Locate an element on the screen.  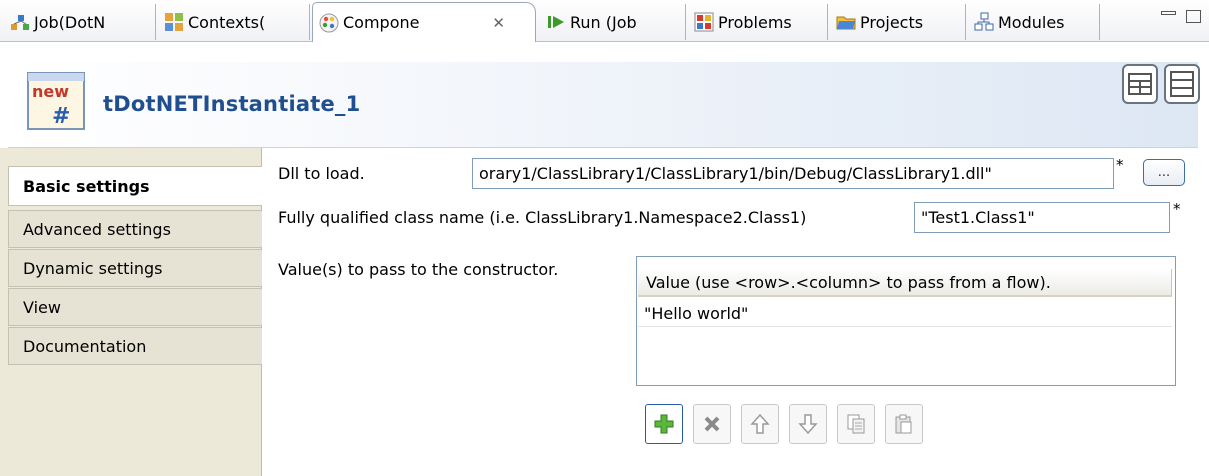
tab-projects: Projects is located at coordinates (898, 22).